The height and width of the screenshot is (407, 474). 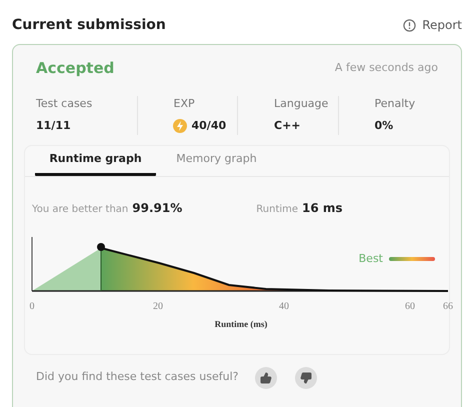 I want to click on stat-label: Penalty, so click(x=395, y=104).